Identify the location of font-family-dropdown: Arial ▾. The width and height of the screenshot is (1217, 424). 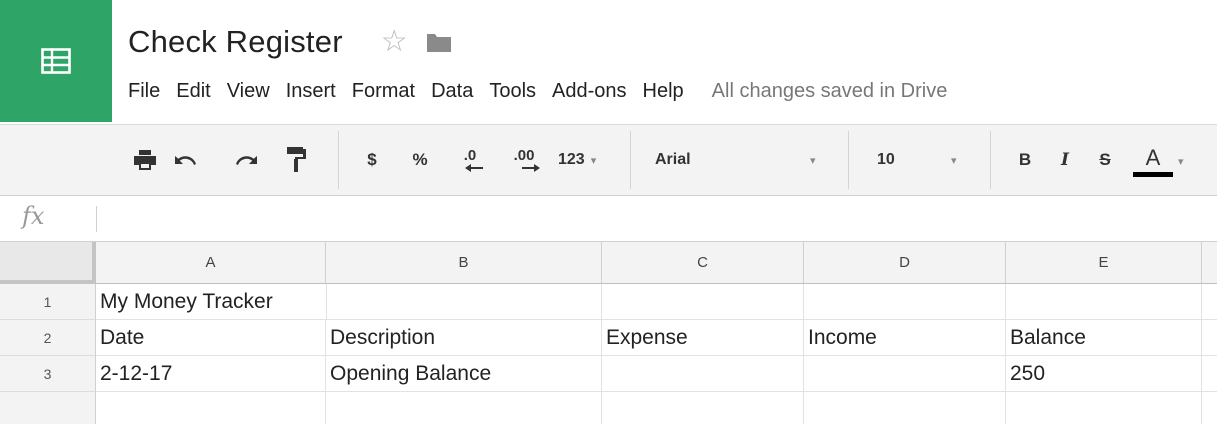
(745, 160).